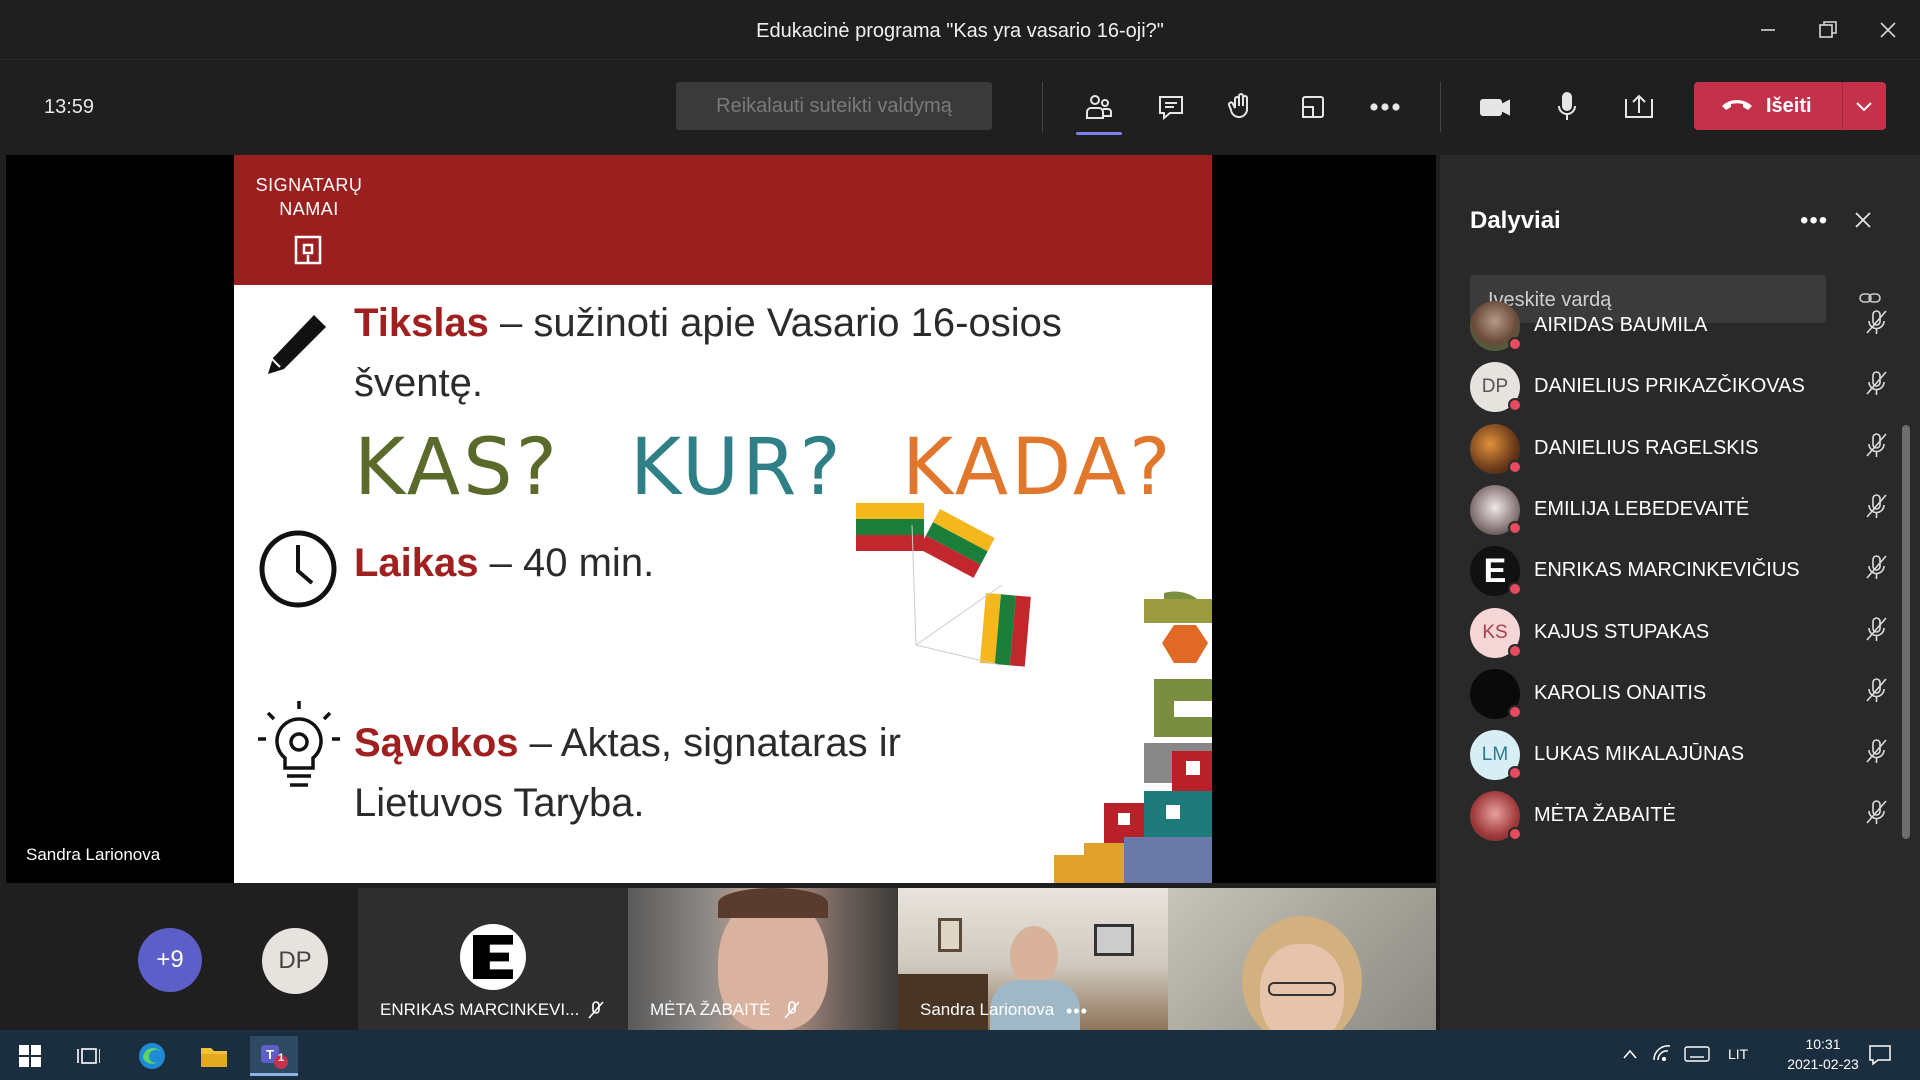 The height and width of the screenshot is (1080, 1920). What do you see at coordinates (1823, 1064) in the screenshot?
I see `tray-clock-date: 2021-02-23` at bounding box center [1823, 1064].